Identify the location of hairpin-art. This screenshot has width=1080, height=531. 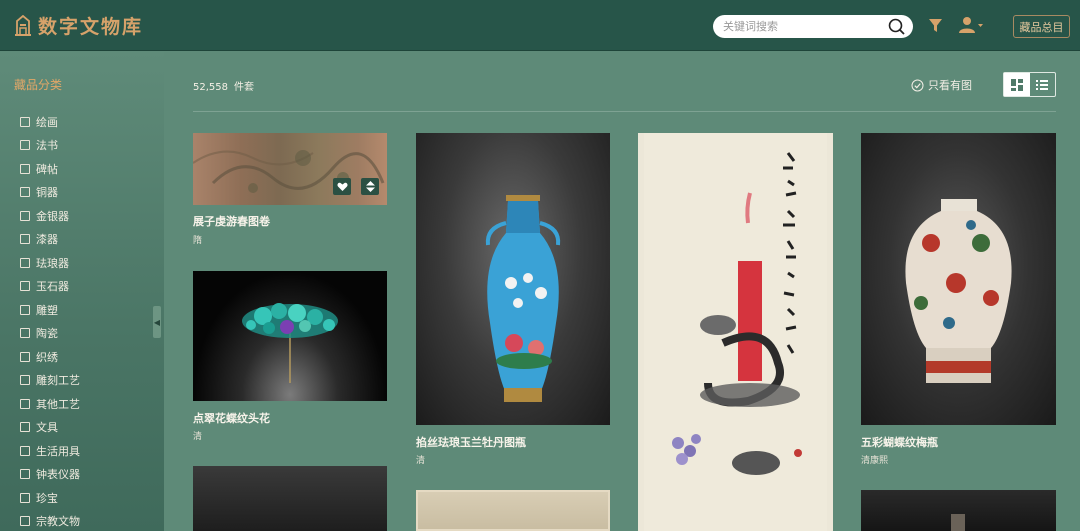
(290, 343).